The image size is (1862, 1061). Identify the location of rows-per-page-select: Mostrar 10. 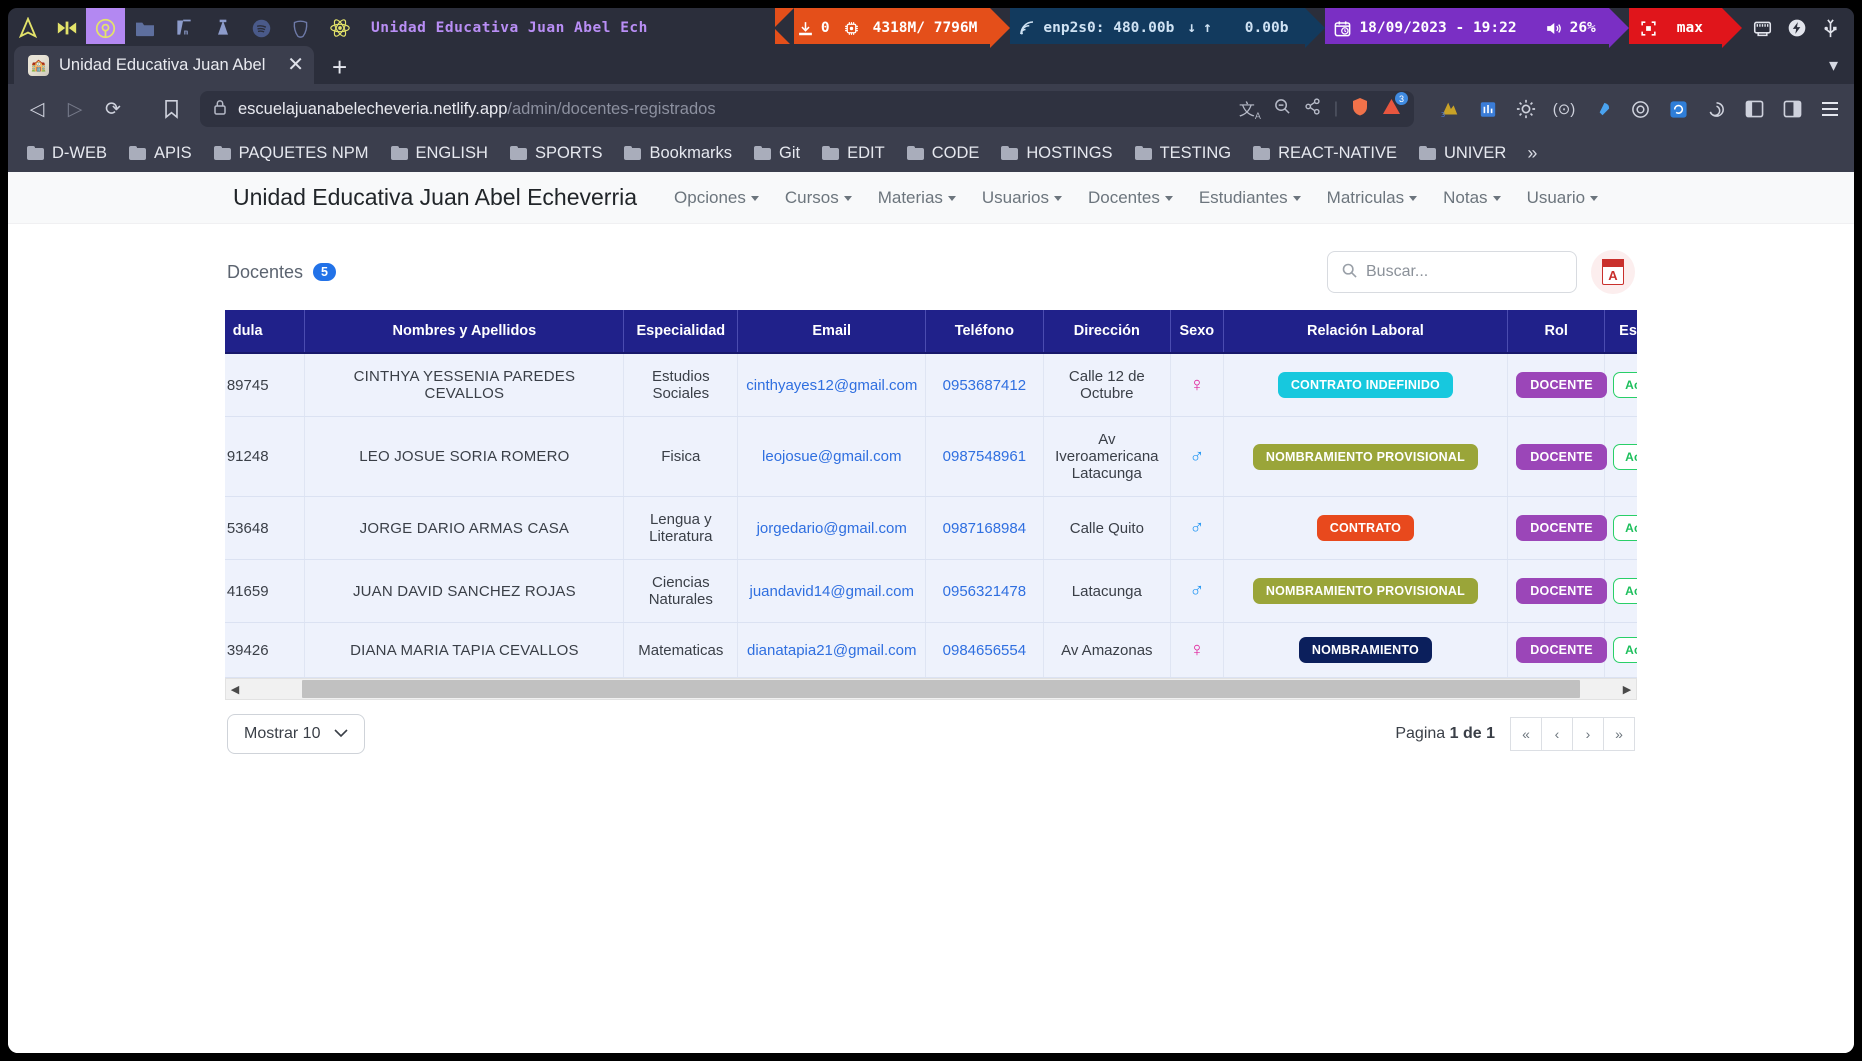
(296, 734).